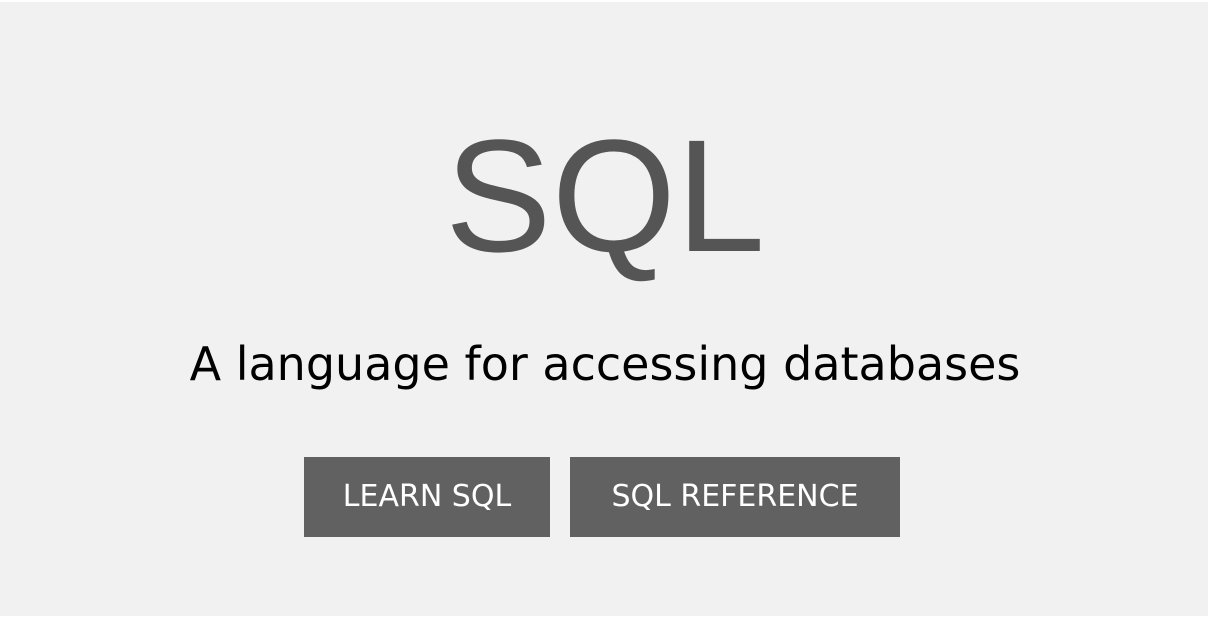  I want to click on learn-sql-button: LEARN SQL, so click(427, 497).